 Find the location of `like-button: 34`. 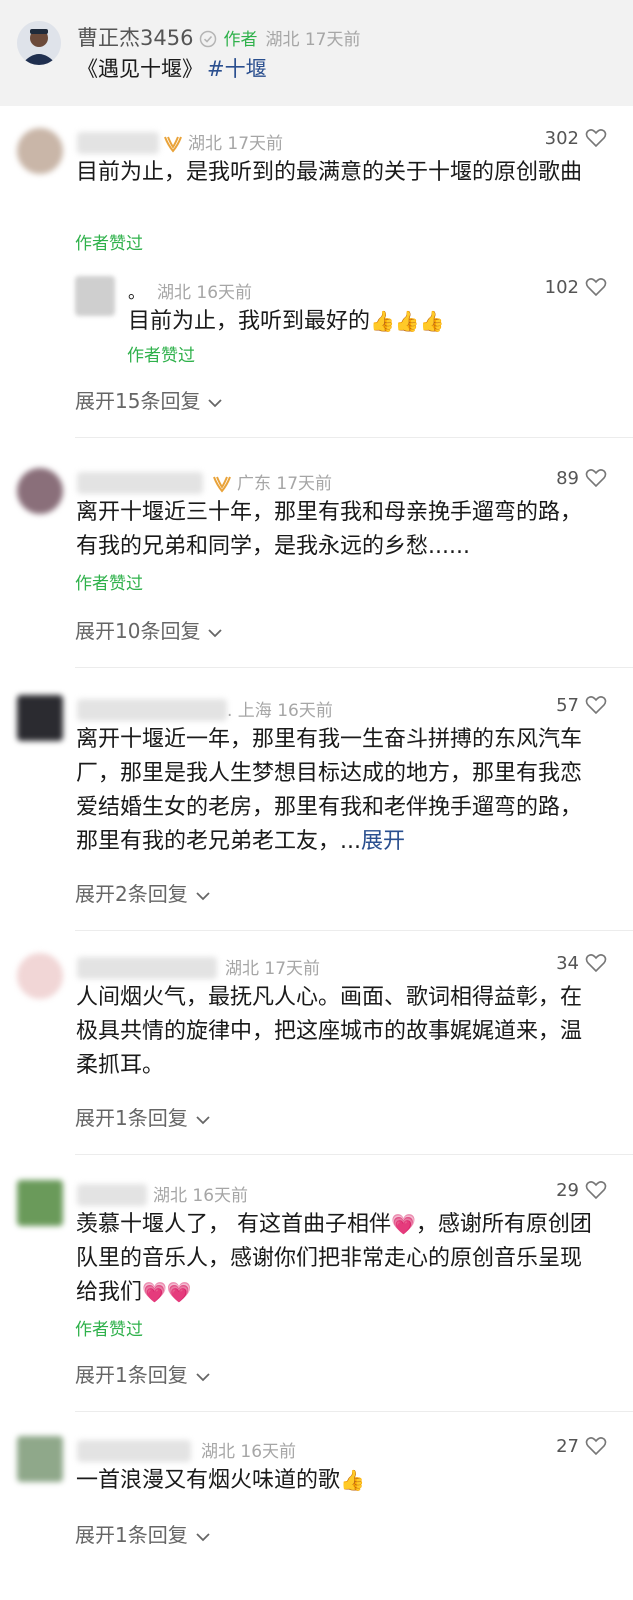

like-button: 34 is located at coordinates (581, 963).